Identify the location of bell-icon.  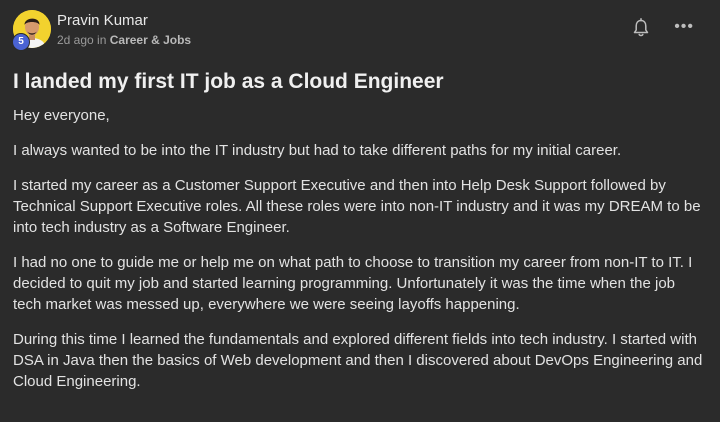
(641, 28).